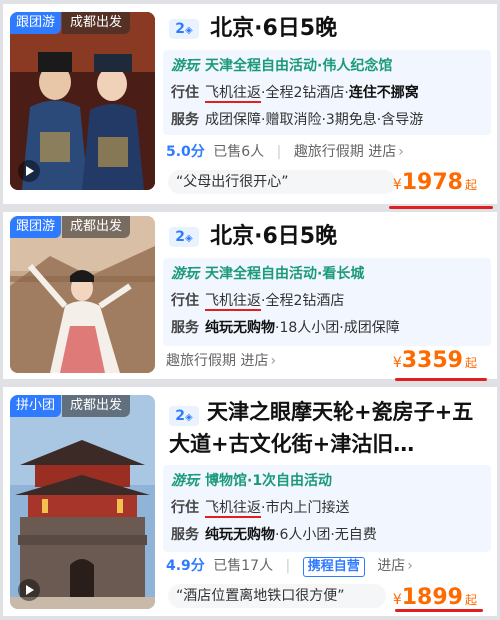  I want to click on price: ¥1978 起, so click(435, 182).